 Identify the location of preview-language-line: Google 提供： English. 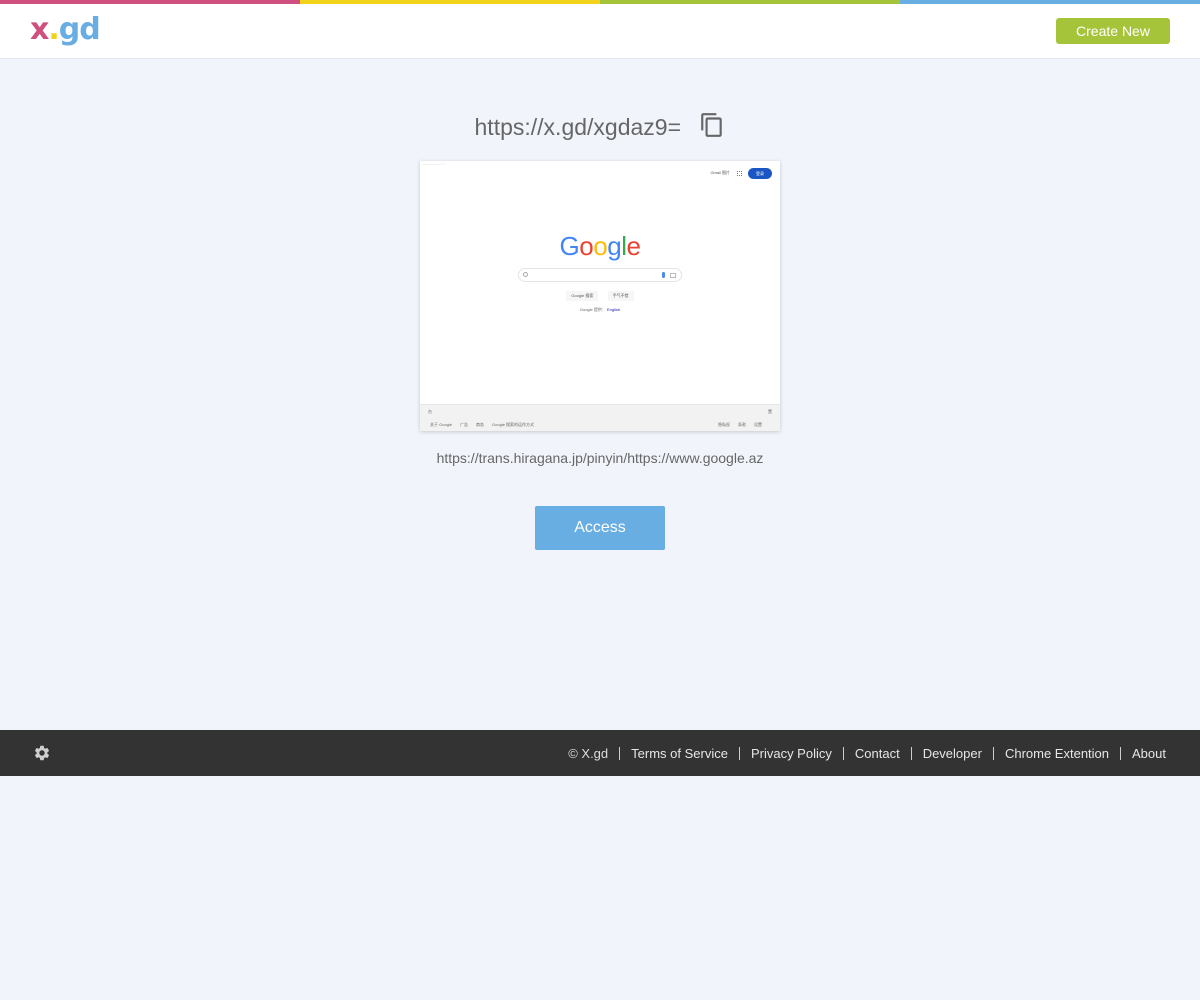
(600, 310).